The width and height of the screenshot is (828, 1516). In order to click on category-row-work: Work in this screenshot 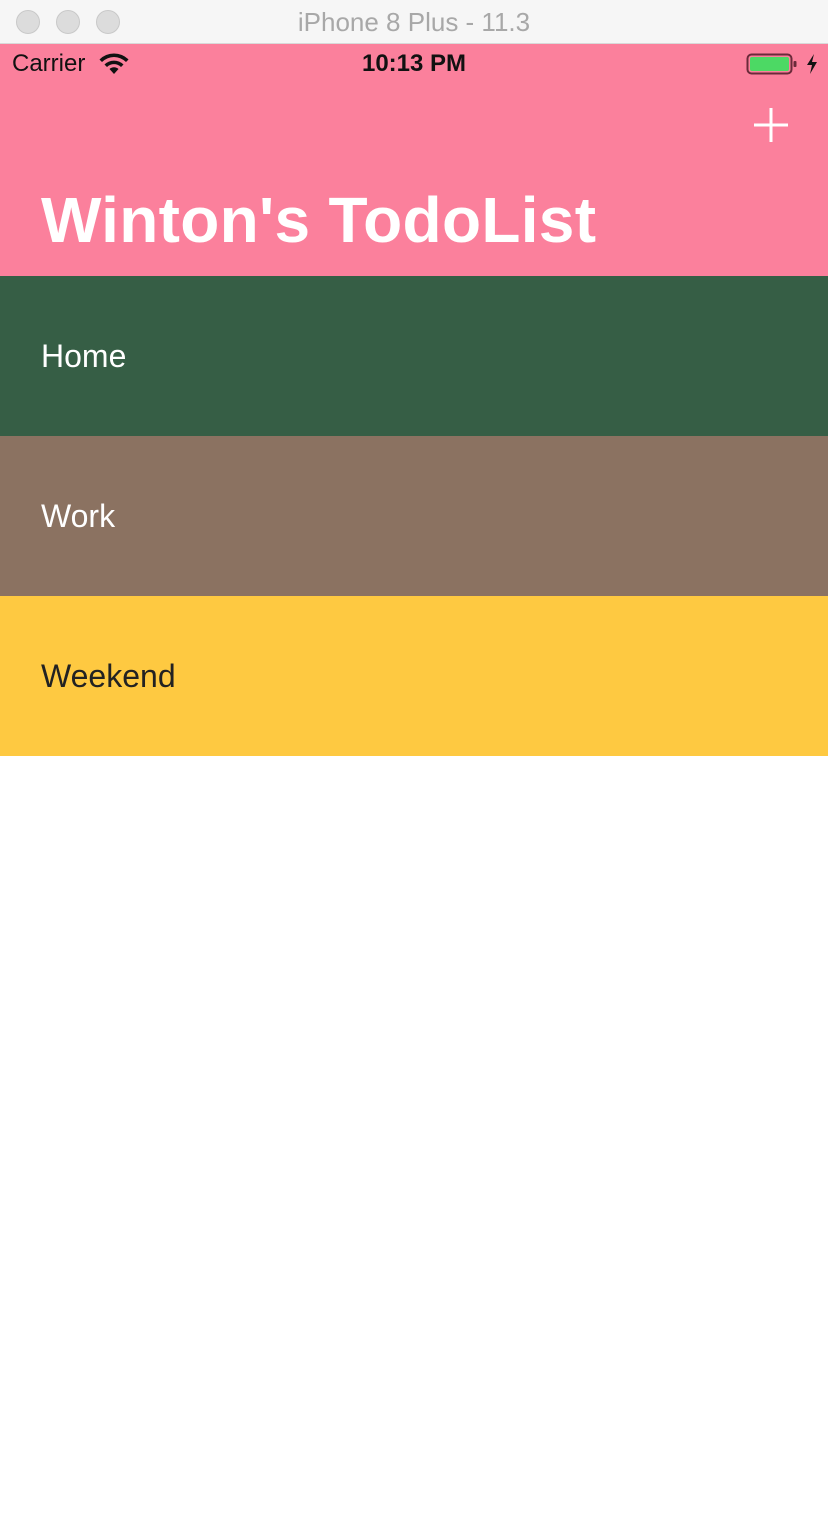, I will do `click(414, 516)`.